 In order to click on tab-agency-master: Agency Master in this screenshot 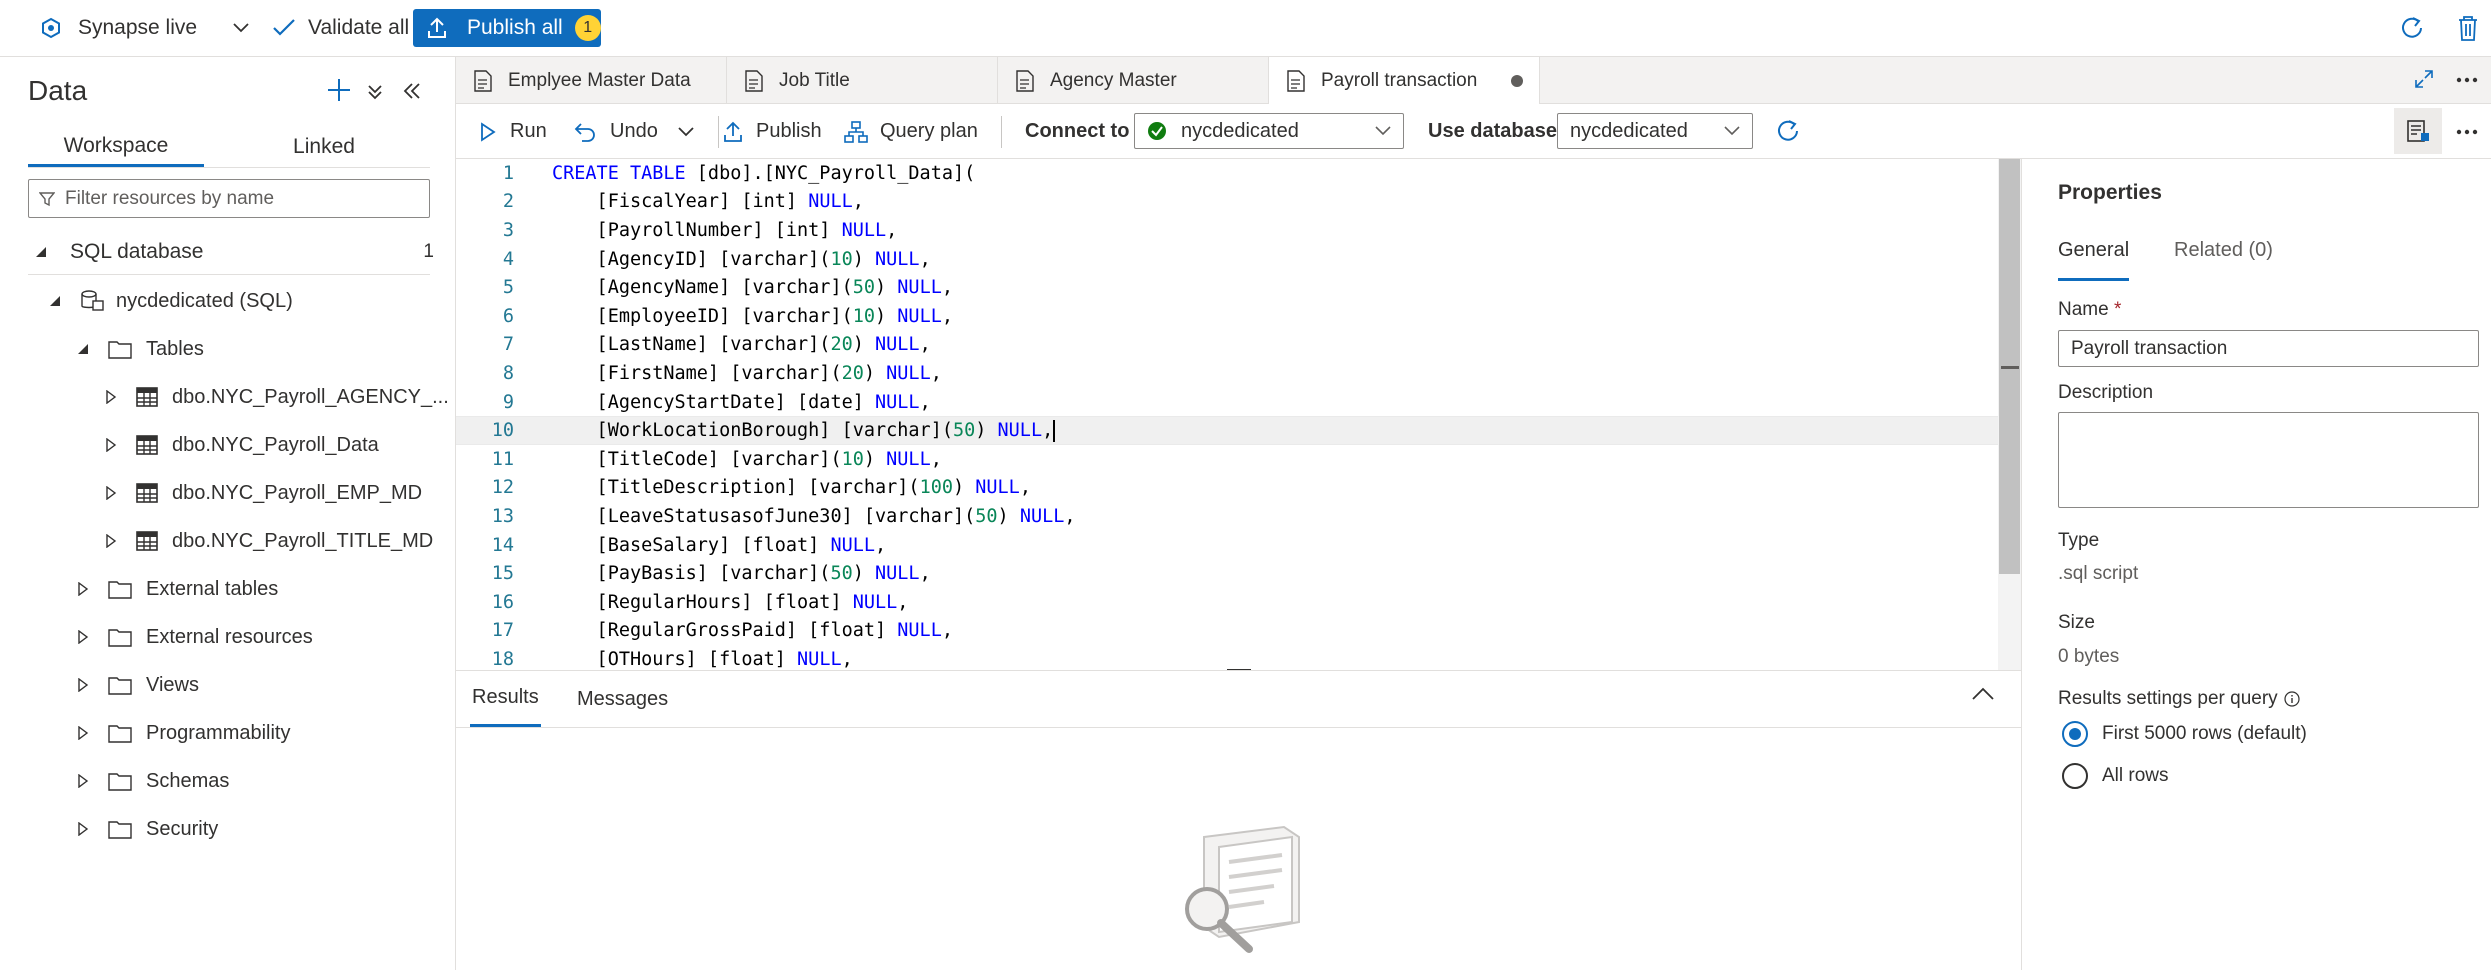, I will do `click(1133, 80)`.